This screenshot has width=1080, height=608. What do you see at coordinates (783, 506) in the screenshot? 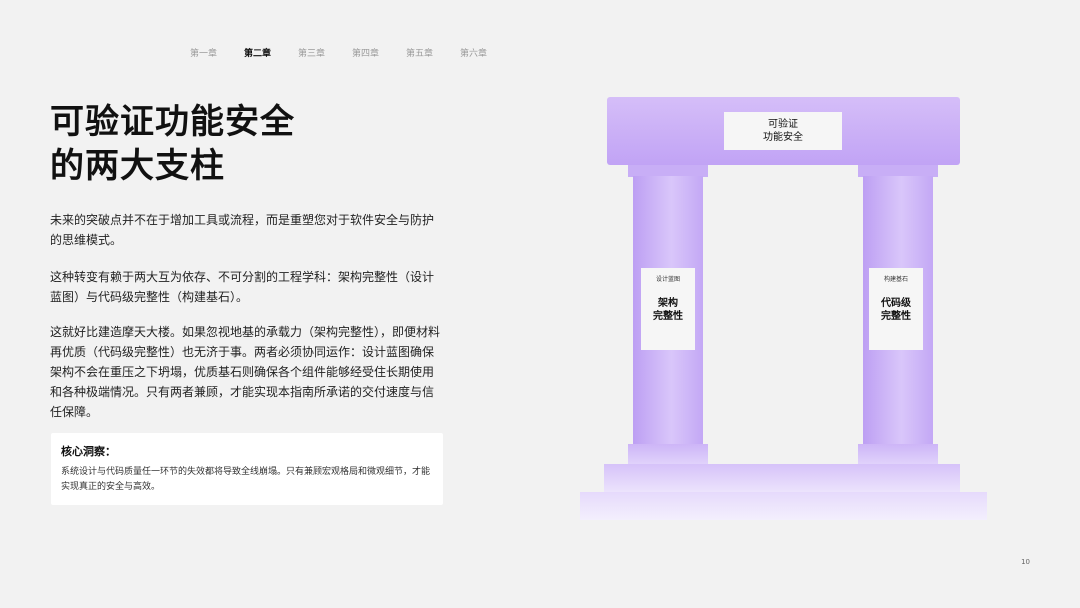
I see `foundation-step-lower` at bounding box center [783, 506].